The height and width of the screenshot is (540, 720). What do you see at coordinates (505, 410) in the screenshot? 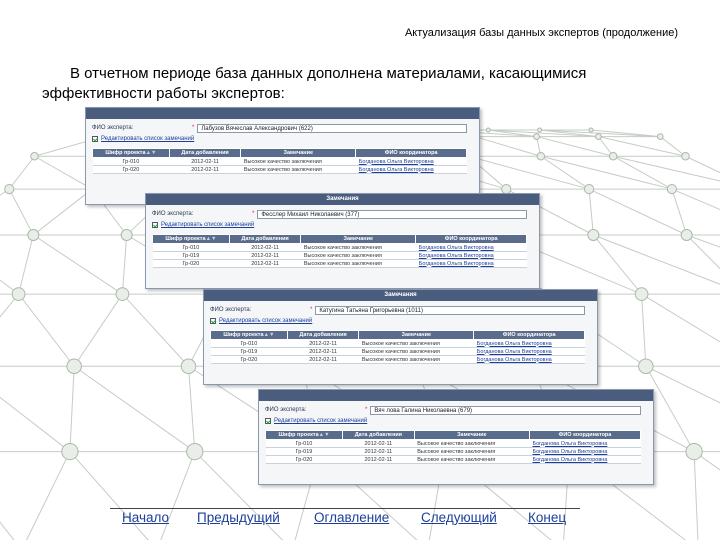
I see `expert-name-input: Вяч лова Галина Николаевна (679)` at bounding box center [505, 410].